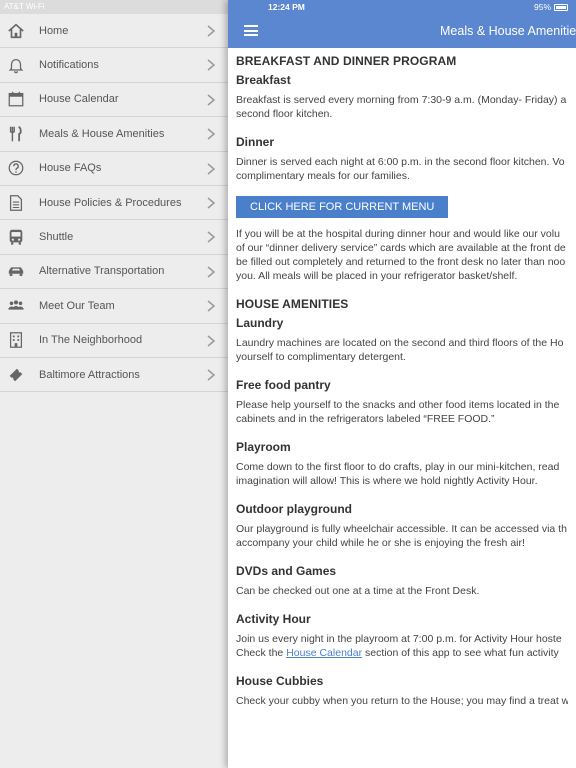  I want to click on amenities-heading: HOUSE AMENITIES, so click(292, 304).